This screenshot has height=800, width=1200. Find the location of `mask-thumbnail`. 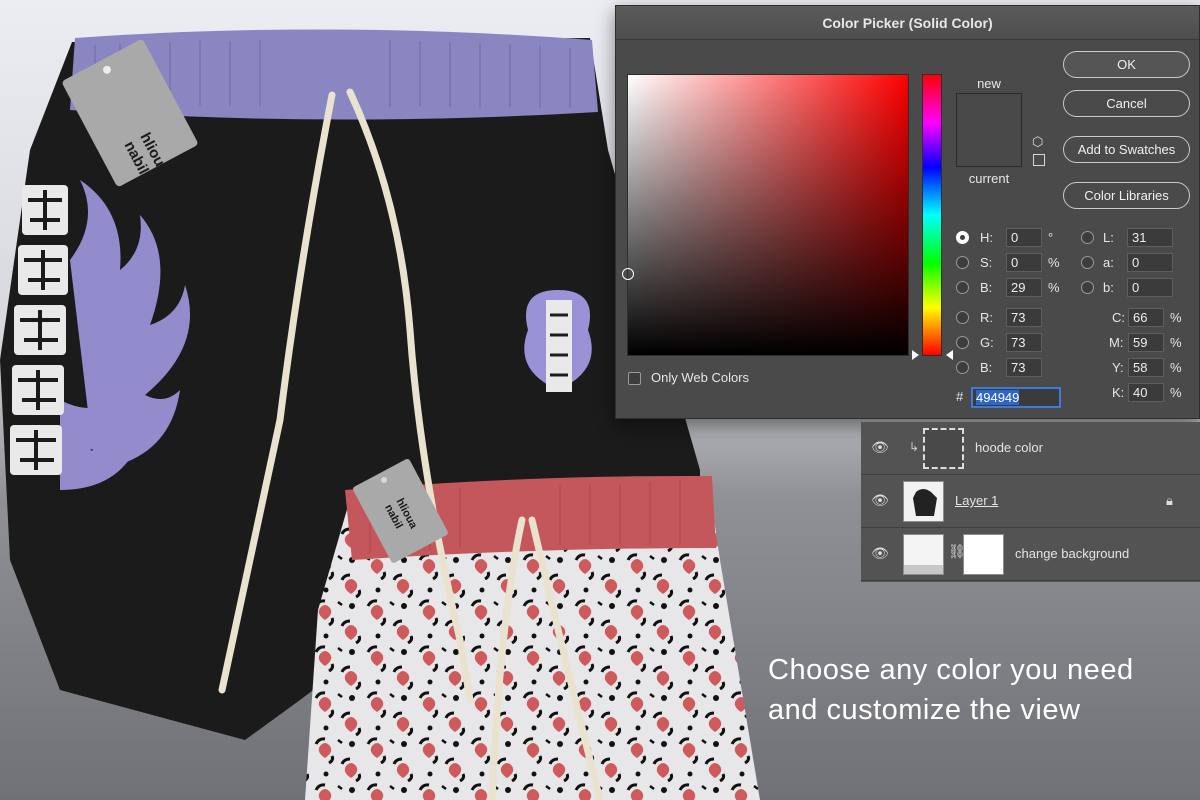

mask-thumbnail is located at coordinates (983, 554).